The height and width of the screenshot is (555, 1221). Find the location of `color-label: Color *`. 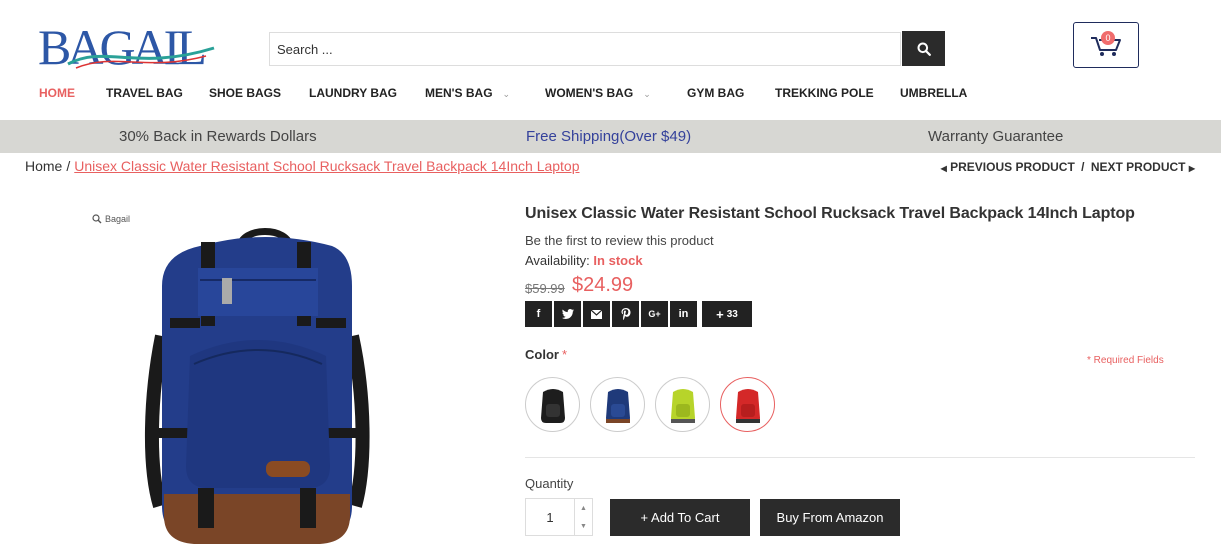

color-label: Color * is located at coordinates (546, 354).